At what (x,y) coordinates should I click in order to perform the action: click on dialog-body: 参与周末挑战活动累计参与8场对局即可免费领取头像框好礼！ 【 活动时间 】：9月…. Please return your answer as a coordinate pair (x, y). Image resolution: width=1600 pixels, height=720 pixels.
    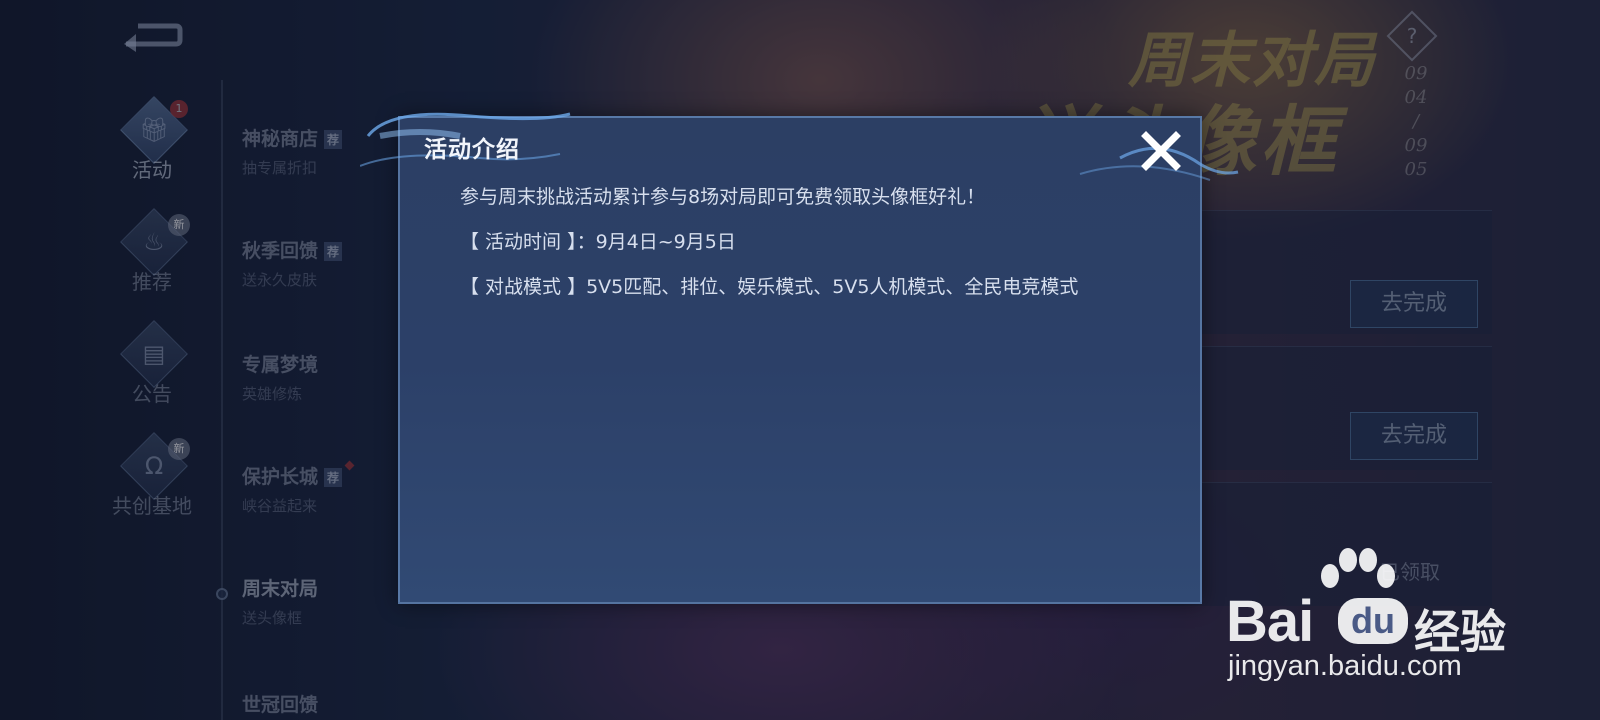
    Looking at the image, I should click on (810, 249).